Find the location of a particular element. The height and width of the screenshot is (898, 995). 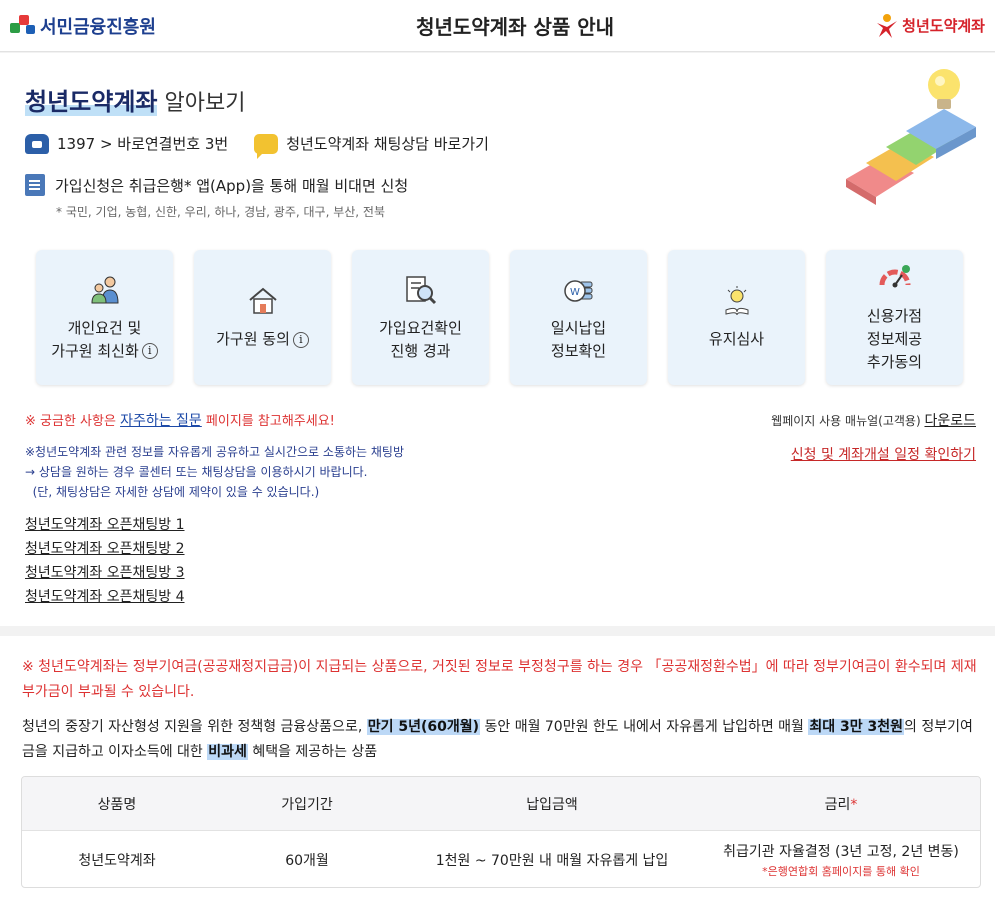

kinfa-logo-icon is located at coordinates (23, 25).